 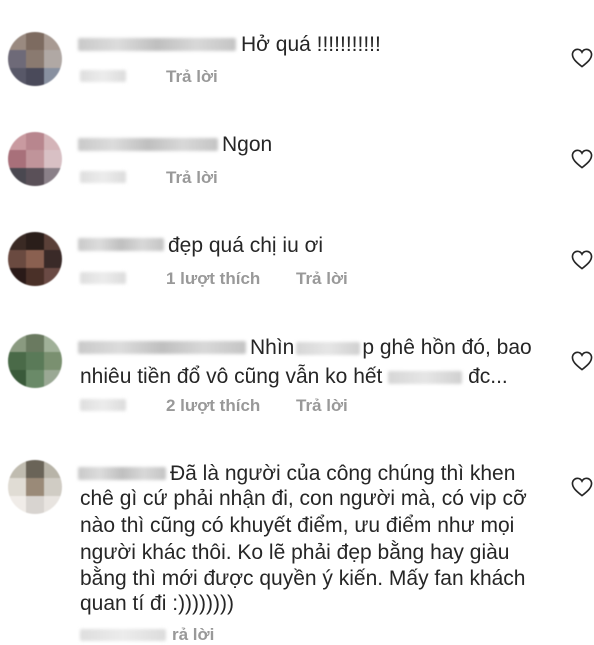 What do you see at coordinates (213, 279) in the screenshot?
I see `likes-count: 1 lượt thích` at bounding box center [213, 279].